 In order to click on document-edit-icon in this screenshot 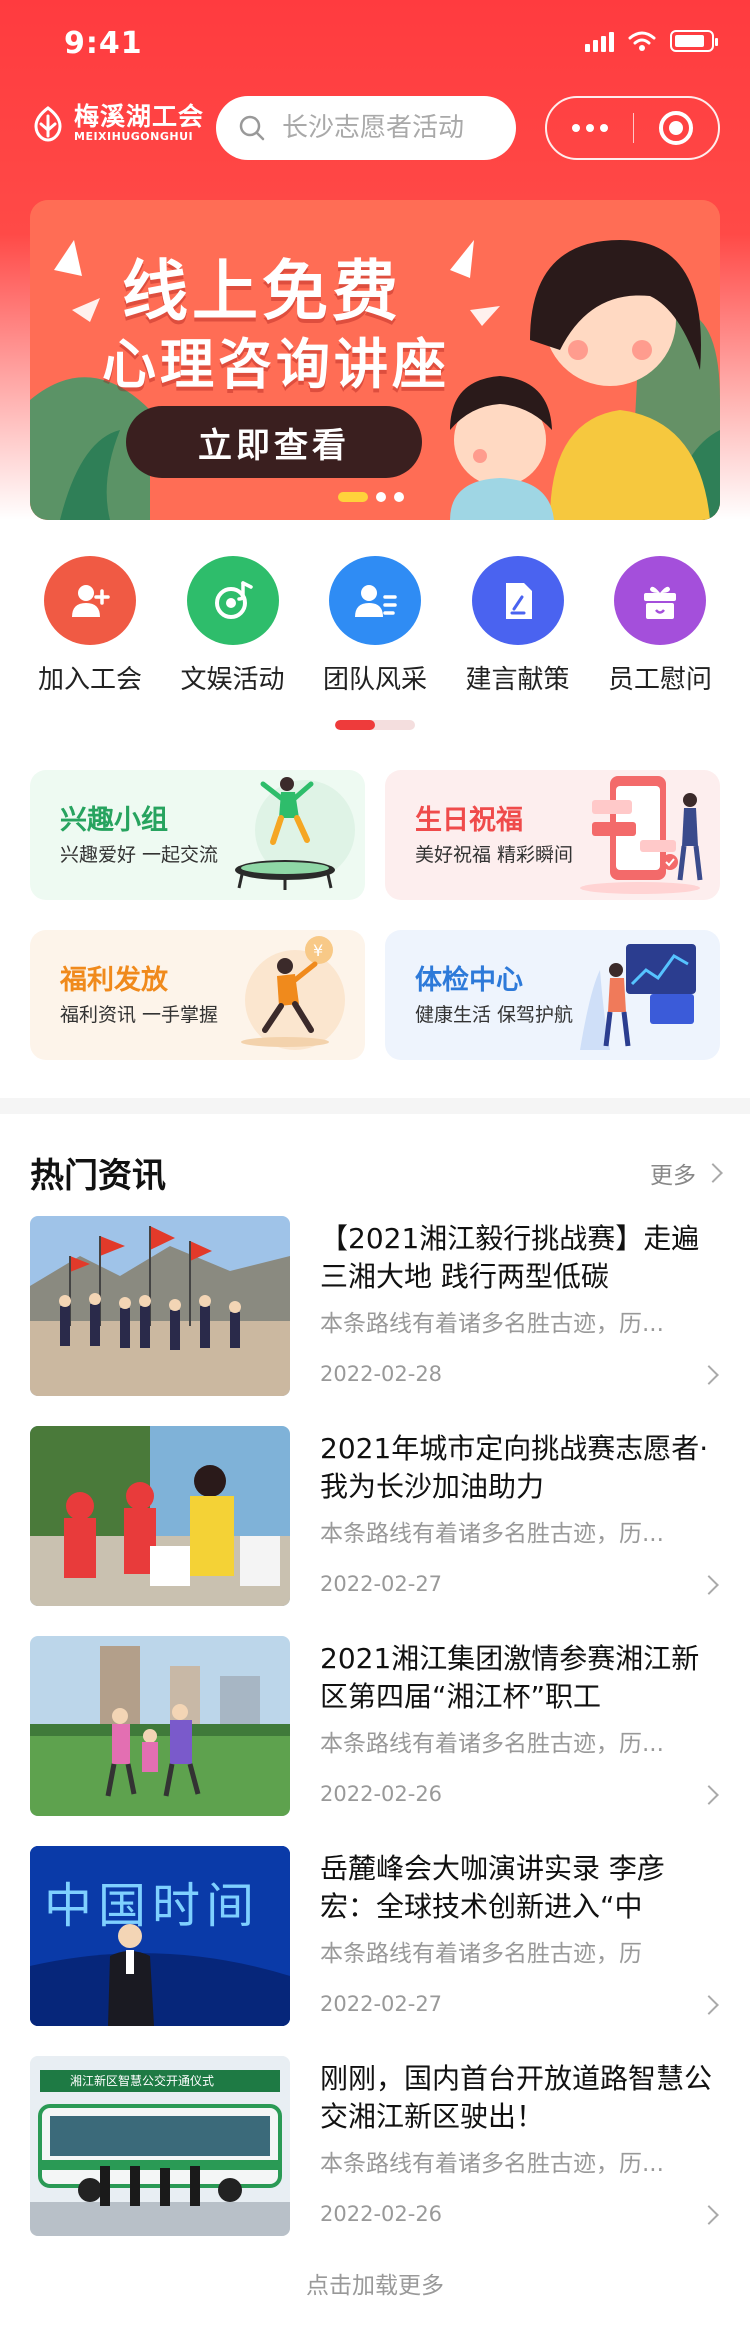, I will do `click(517, 600)`.